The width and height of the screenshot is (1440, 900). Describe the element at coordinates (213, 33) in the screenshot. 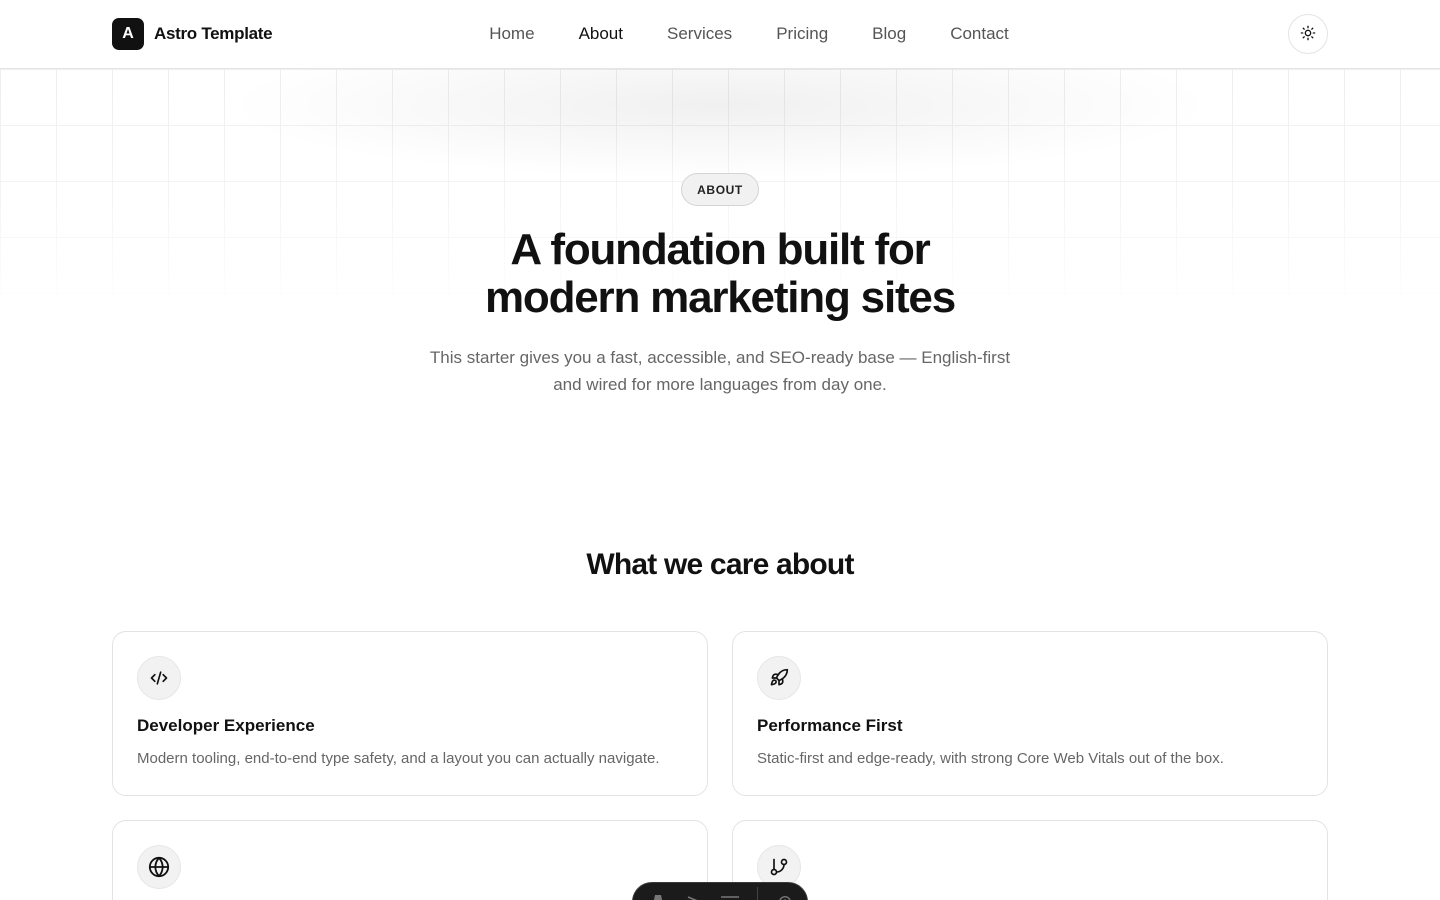

I see `brand-name: Astro Template` at that location.